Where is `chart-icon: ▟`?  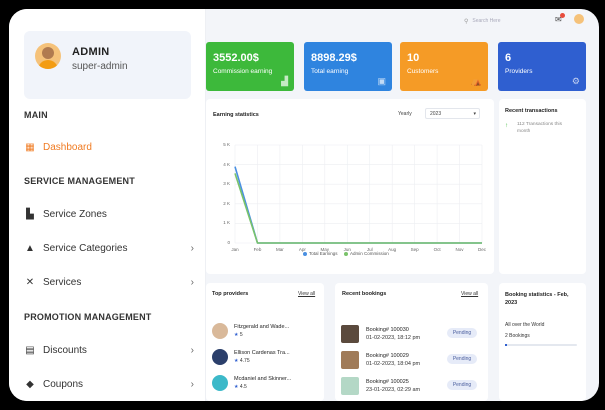 chart-icon: ▟ is located at coordinates (284, 81).